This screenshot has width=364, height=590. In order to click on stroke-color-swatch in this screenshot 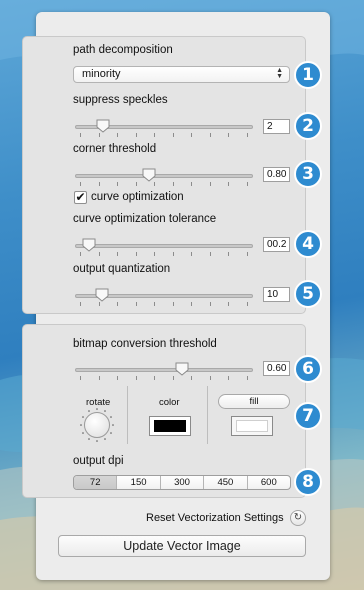, I will do `click(170, 426)`.